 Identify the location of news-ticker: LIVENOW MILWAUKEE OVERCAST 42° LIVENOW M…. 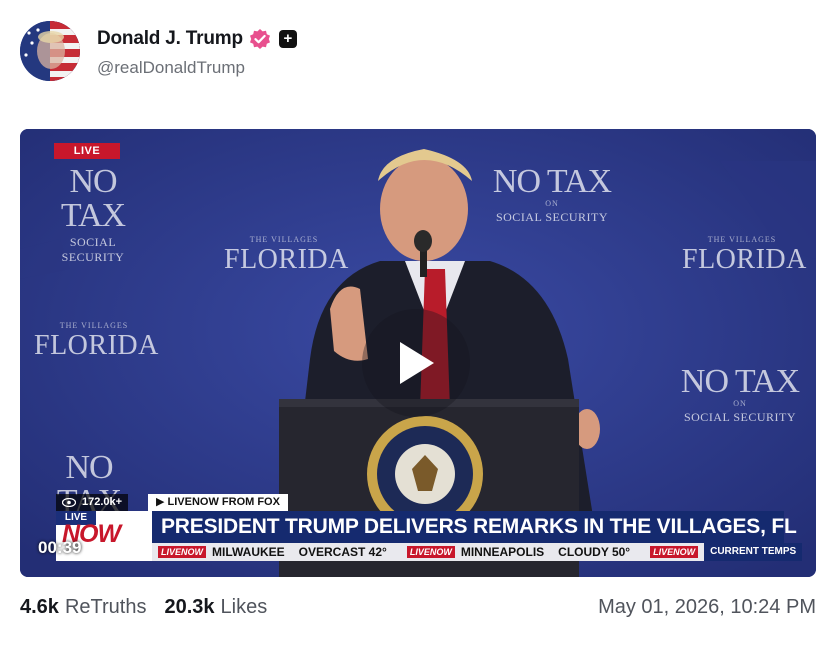
(477, 552).